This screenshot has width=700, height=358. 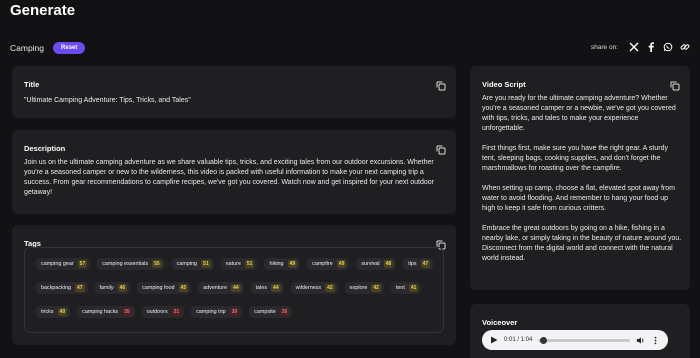 What do you see at coordinates (157, 312) in the screenshot?
I see `tag-name: outdoors` at bounding box center [157, 312].